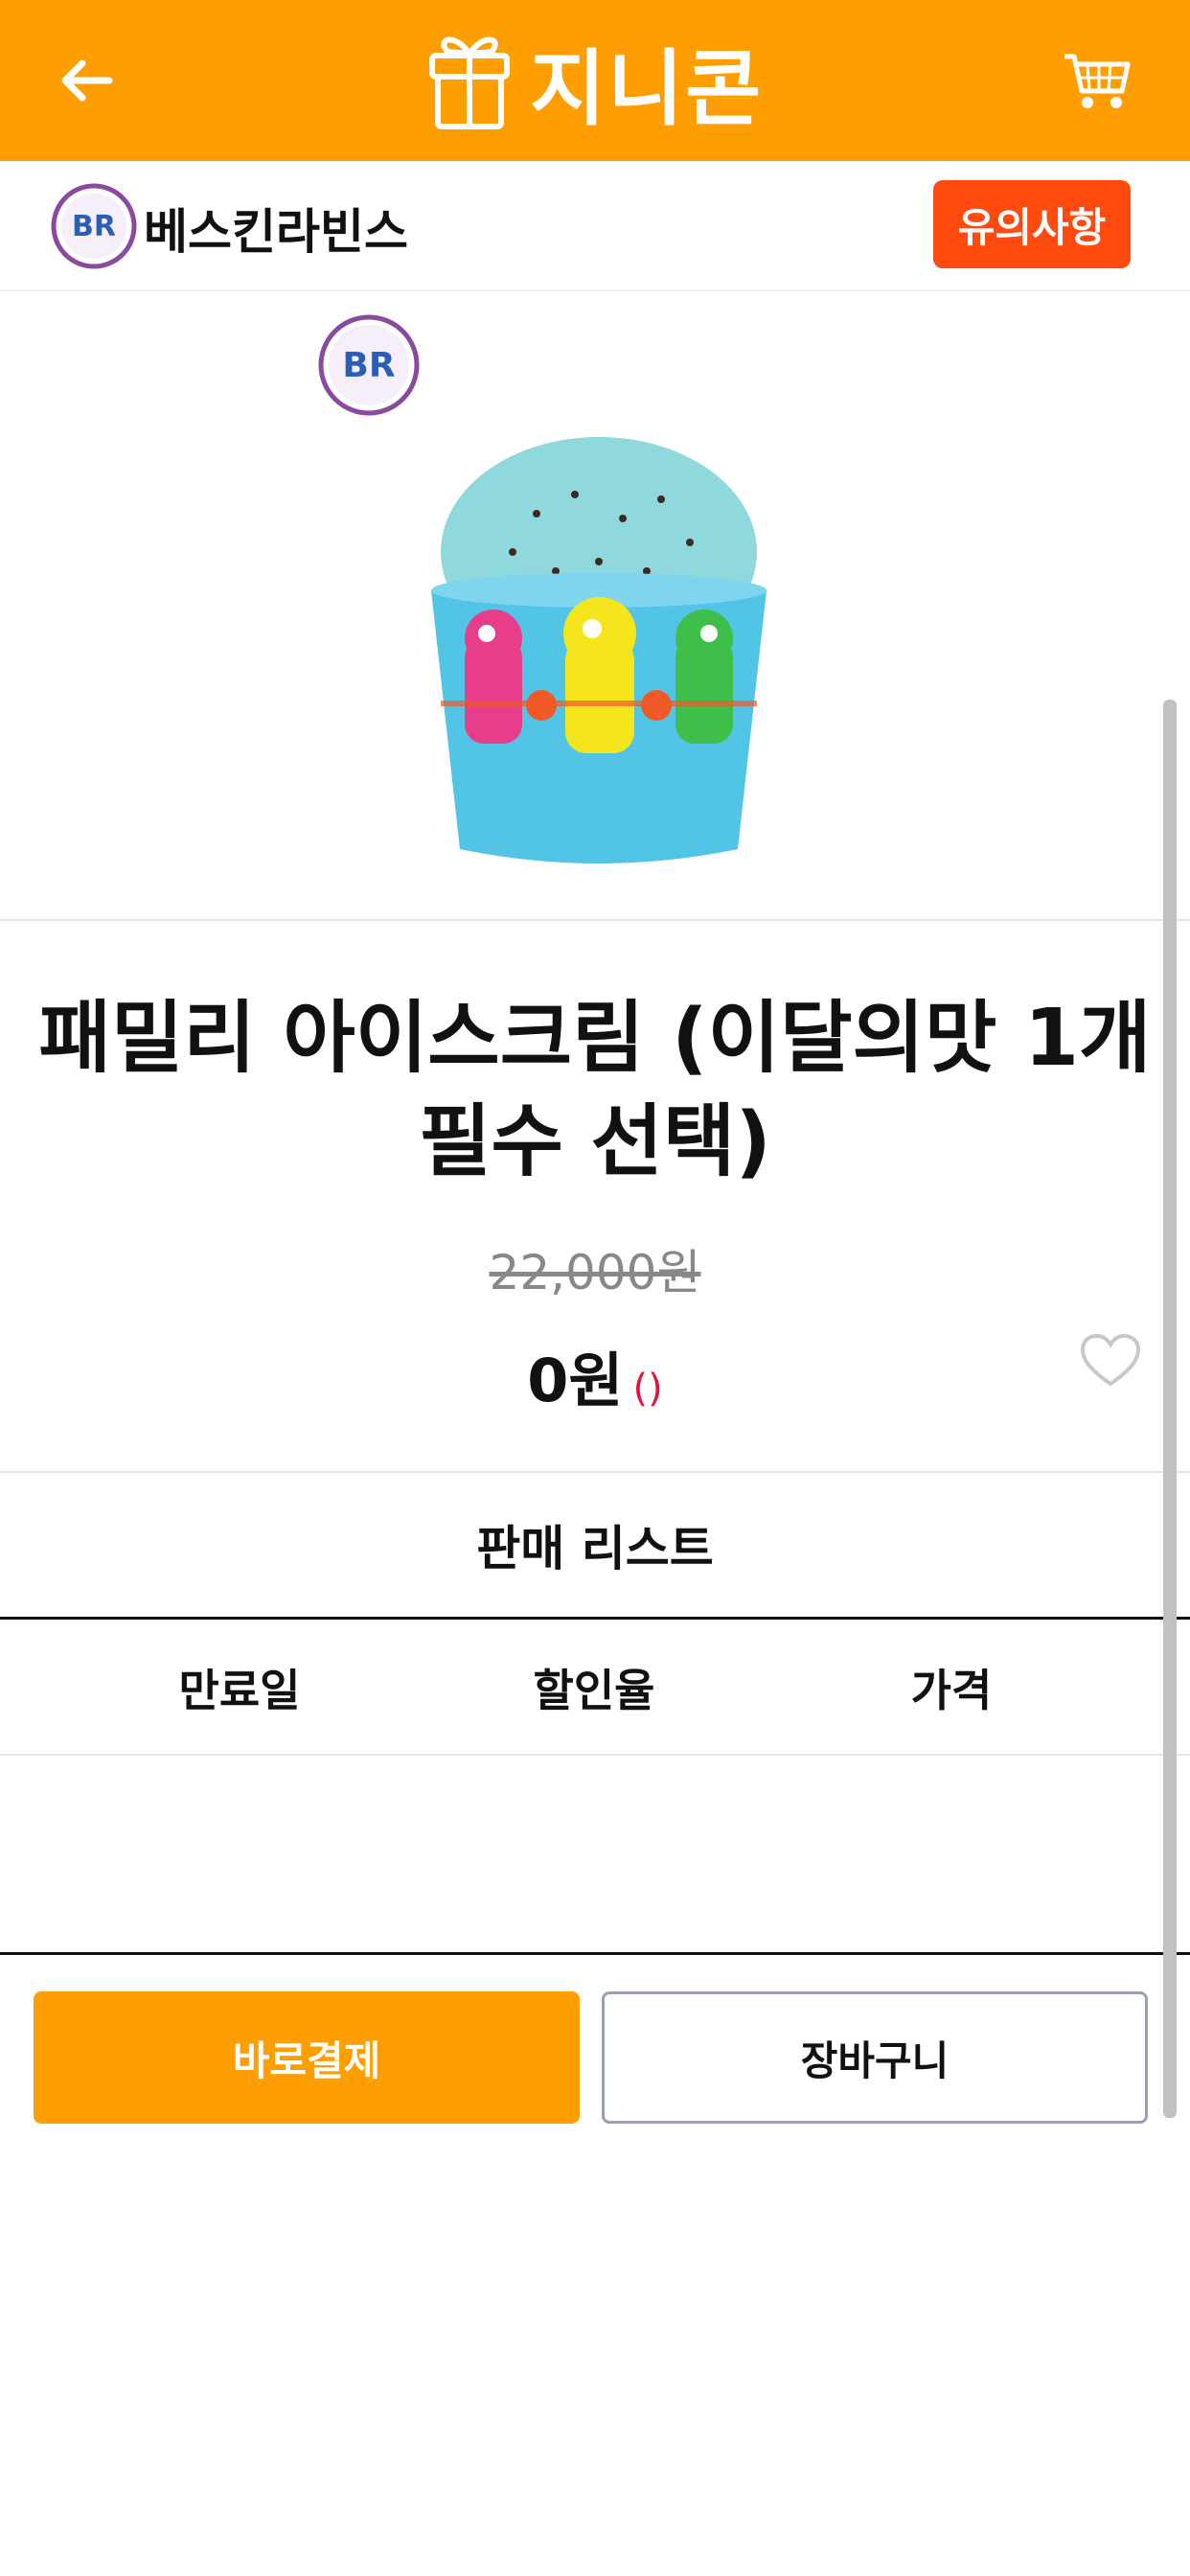 This screenshot has width=1190, height=2576. Describe the element at coordinates (647, 88) in the screenshot. I see `app-title: 지니콘` at that location.